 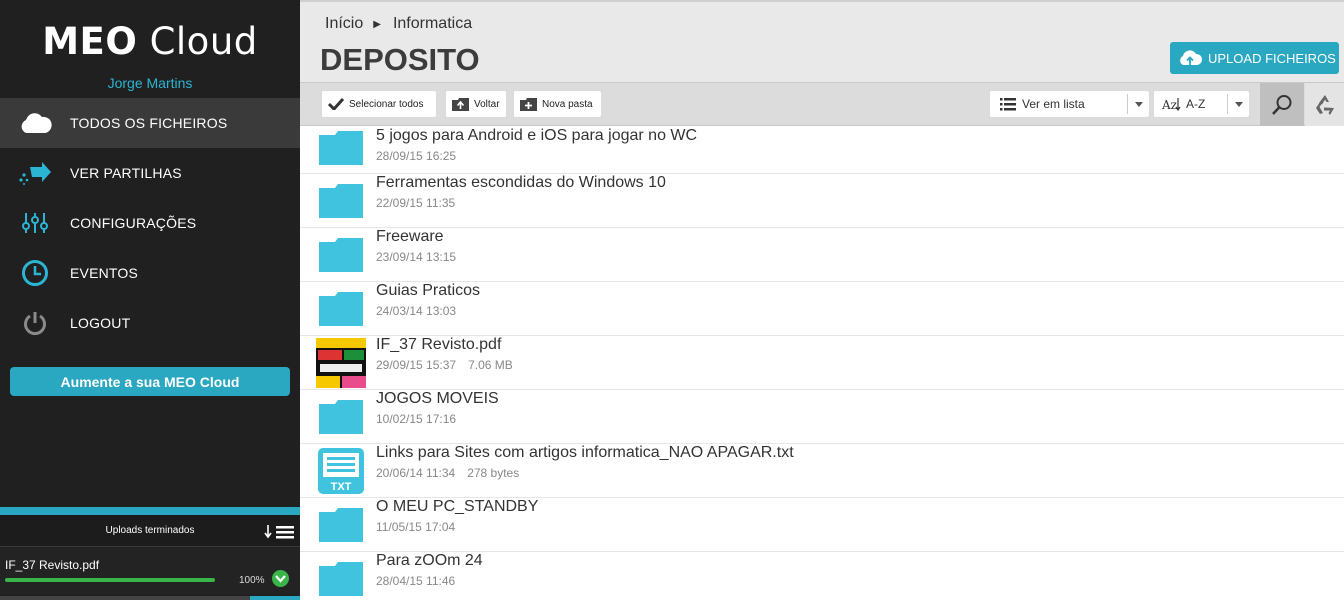 I want to click on sort-az-icon: Az, so click(x=1172, y=104).